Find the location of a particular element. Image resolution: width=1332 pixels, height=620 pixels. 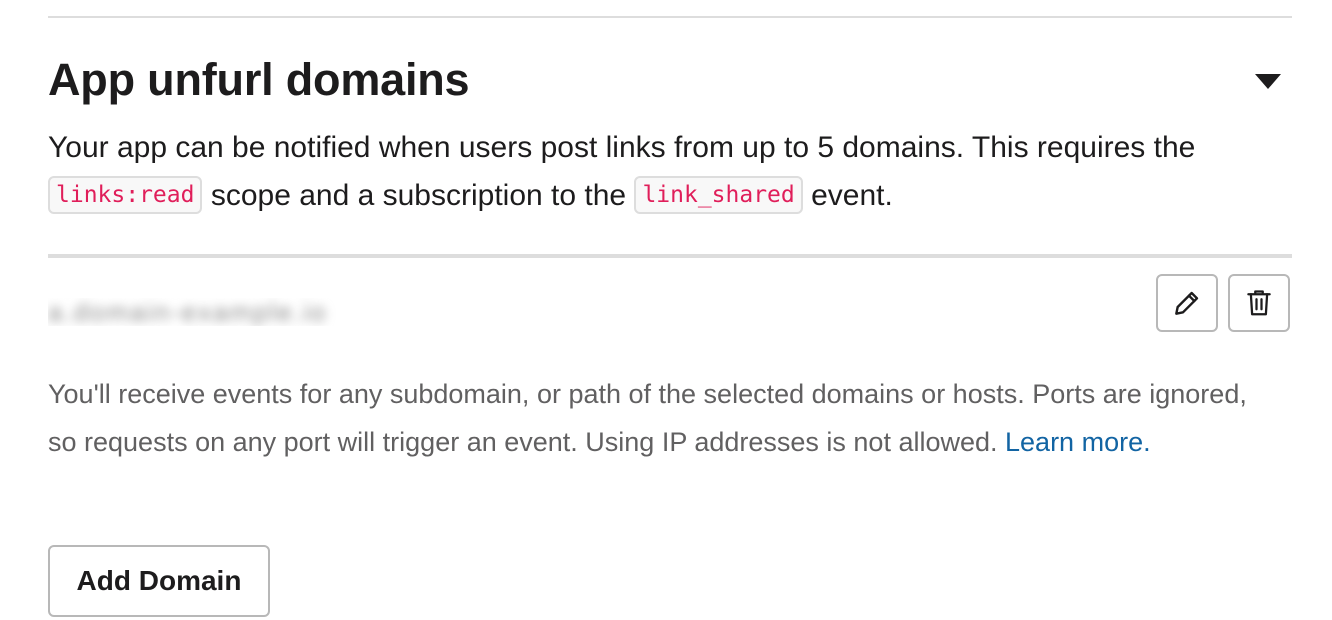

edit-domain-button is located at coordinates (1187, 303).